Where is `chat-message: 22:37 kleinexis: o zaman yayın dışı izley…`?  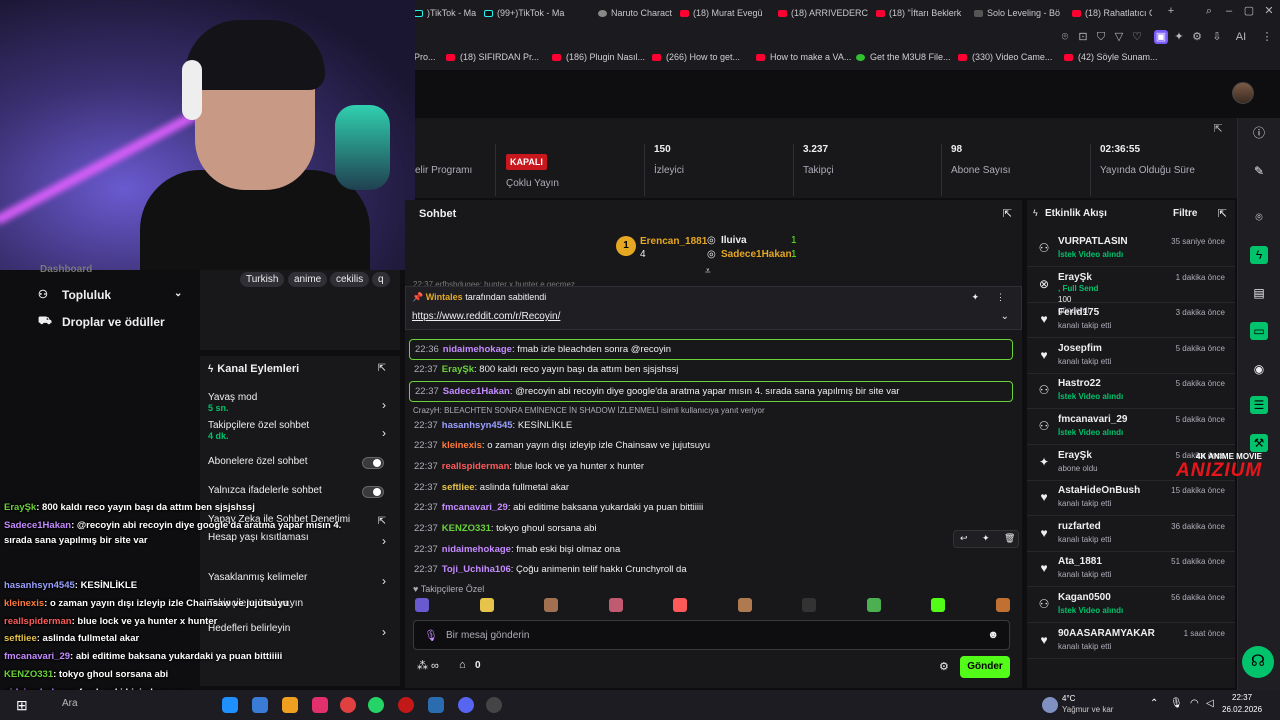
chat-message: 22:37 kleinexis: o zaman yayın dışı izley… is located at coordinates (711, 445).